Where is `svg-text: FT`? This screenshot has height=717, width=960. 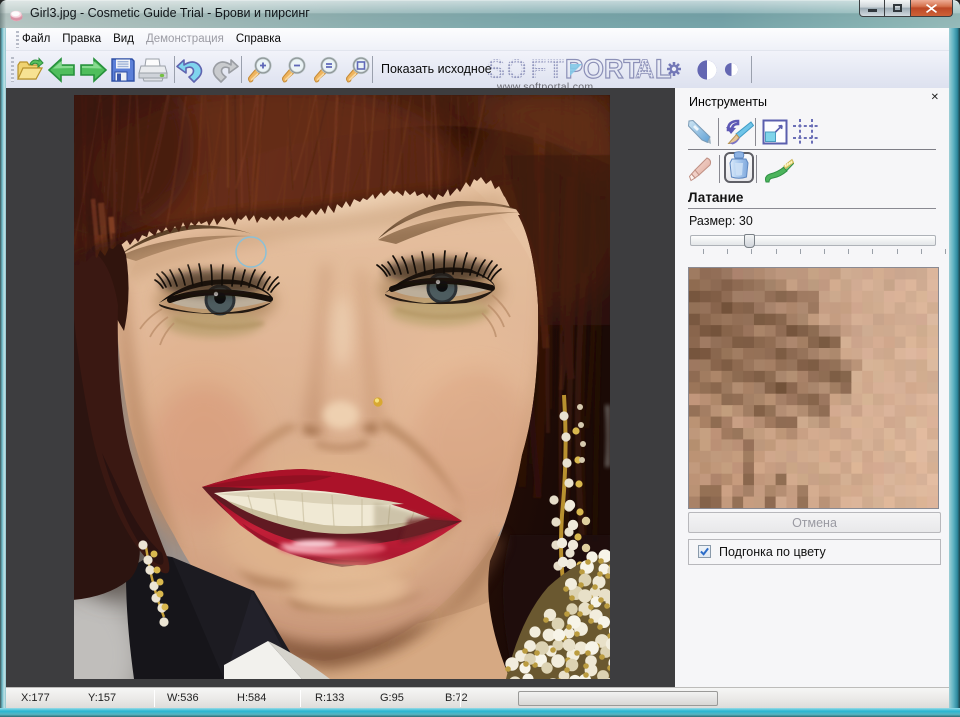 svg-text: FT is located at coordinates (547, 69).